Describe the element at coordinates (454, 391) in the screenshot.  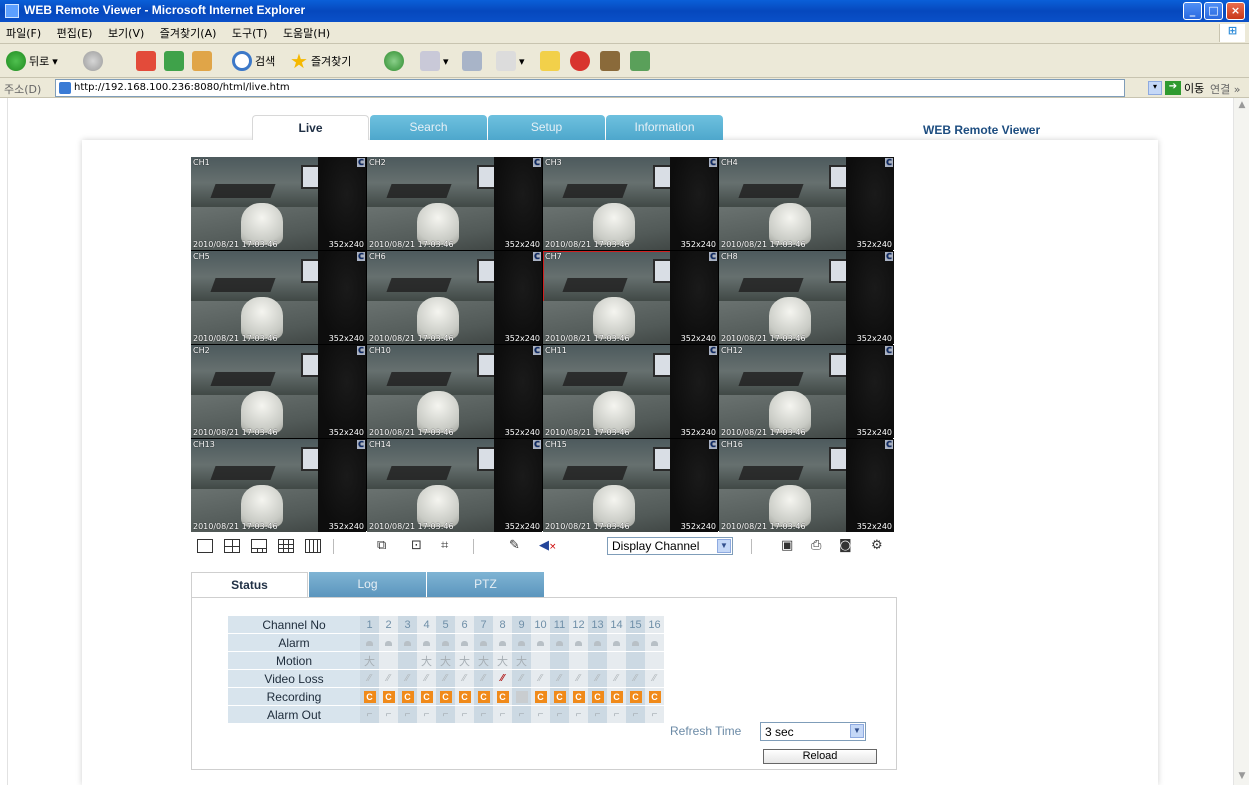
I see `camera-tile: CH10 C 2010/08/21 17:03:46 352x240` at that location.